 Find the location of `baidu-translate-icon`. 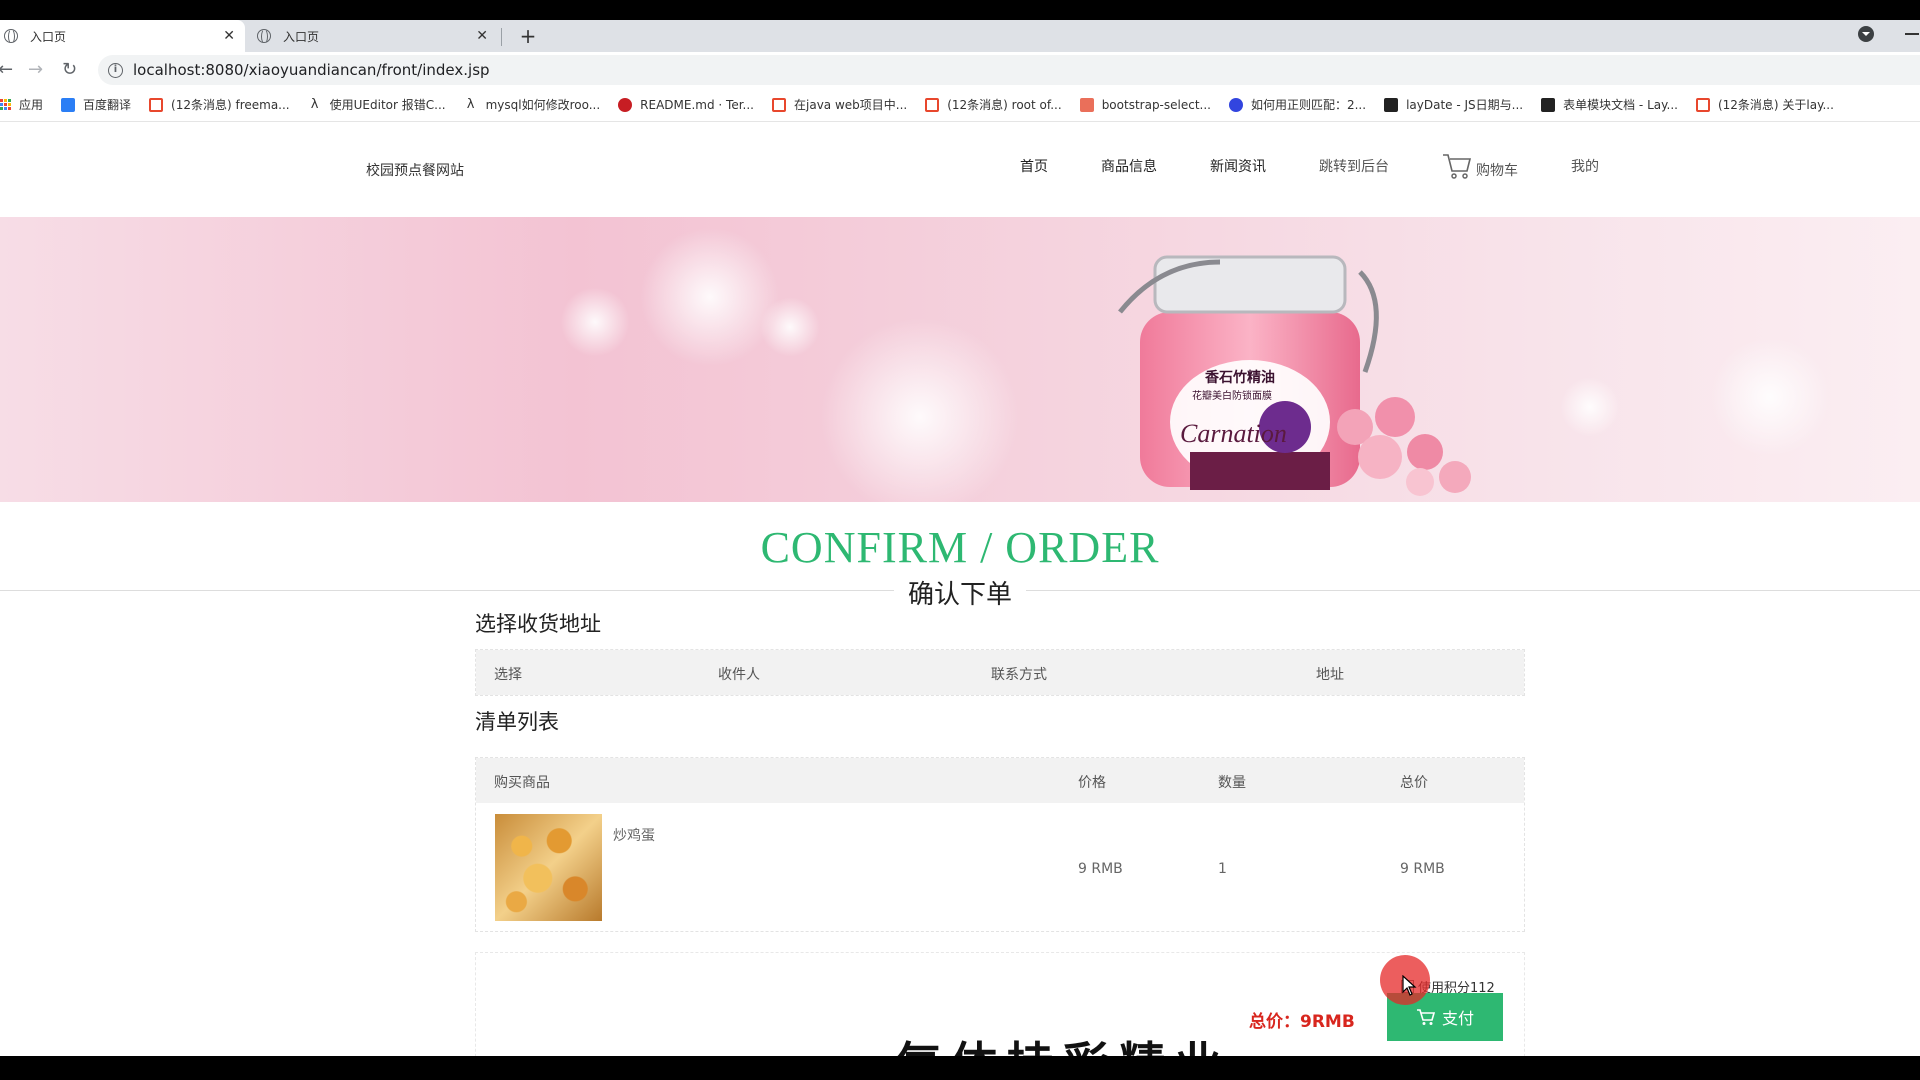

baidu-translate-icon is located at coordinates (68, 104).